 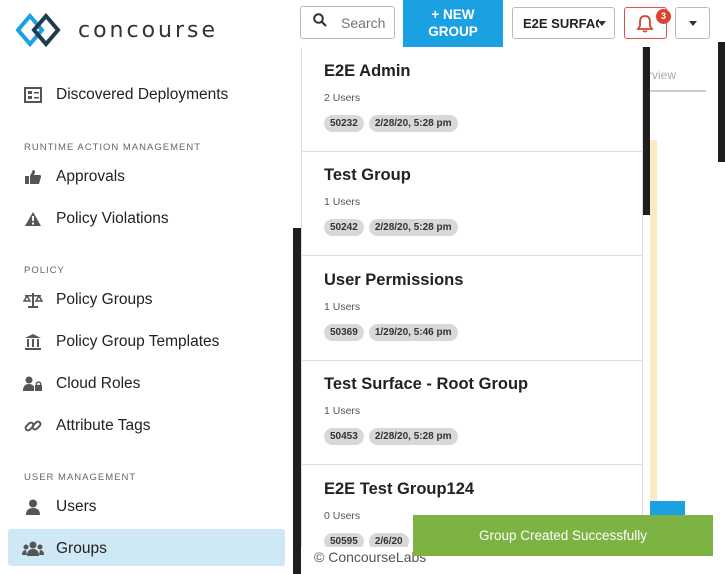 I want to click on warning-icon, so click(x=33, y=219).